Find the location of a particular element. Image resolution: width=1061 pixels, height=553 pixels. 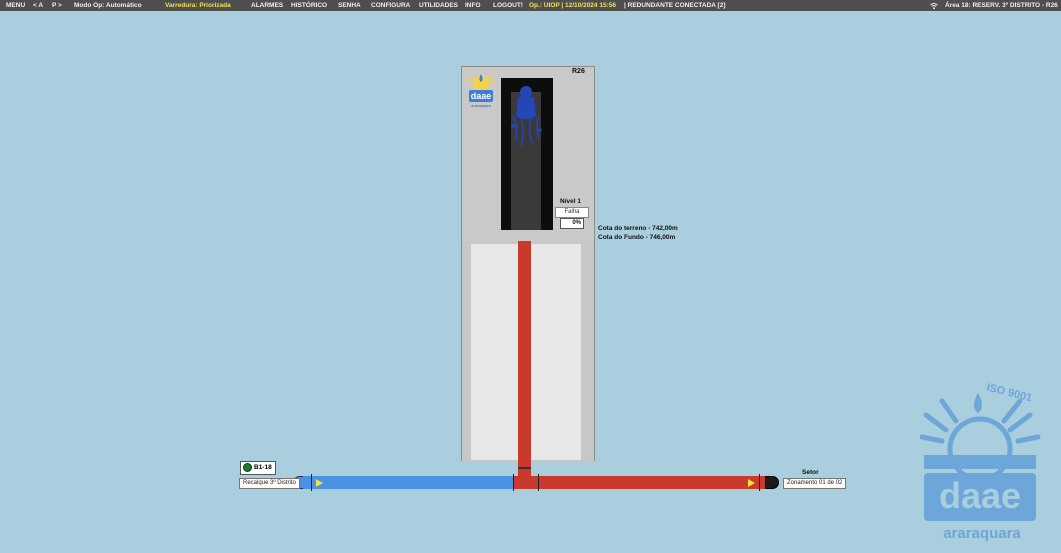

alarms-button: ALARMES is located at coordinates (267, 5).